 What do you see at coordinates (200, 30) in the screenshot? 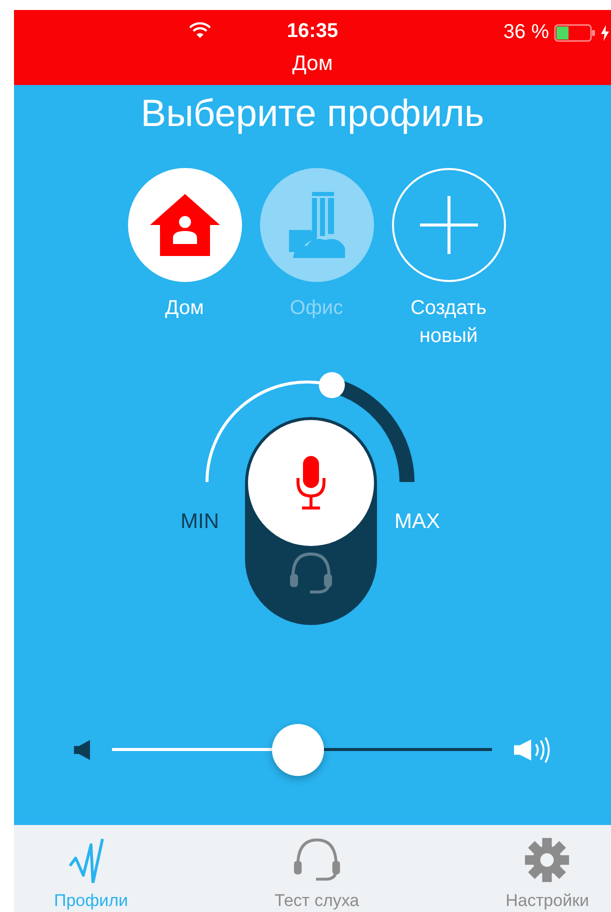
I see `wifi-icon` at bounding box center [200, 30].